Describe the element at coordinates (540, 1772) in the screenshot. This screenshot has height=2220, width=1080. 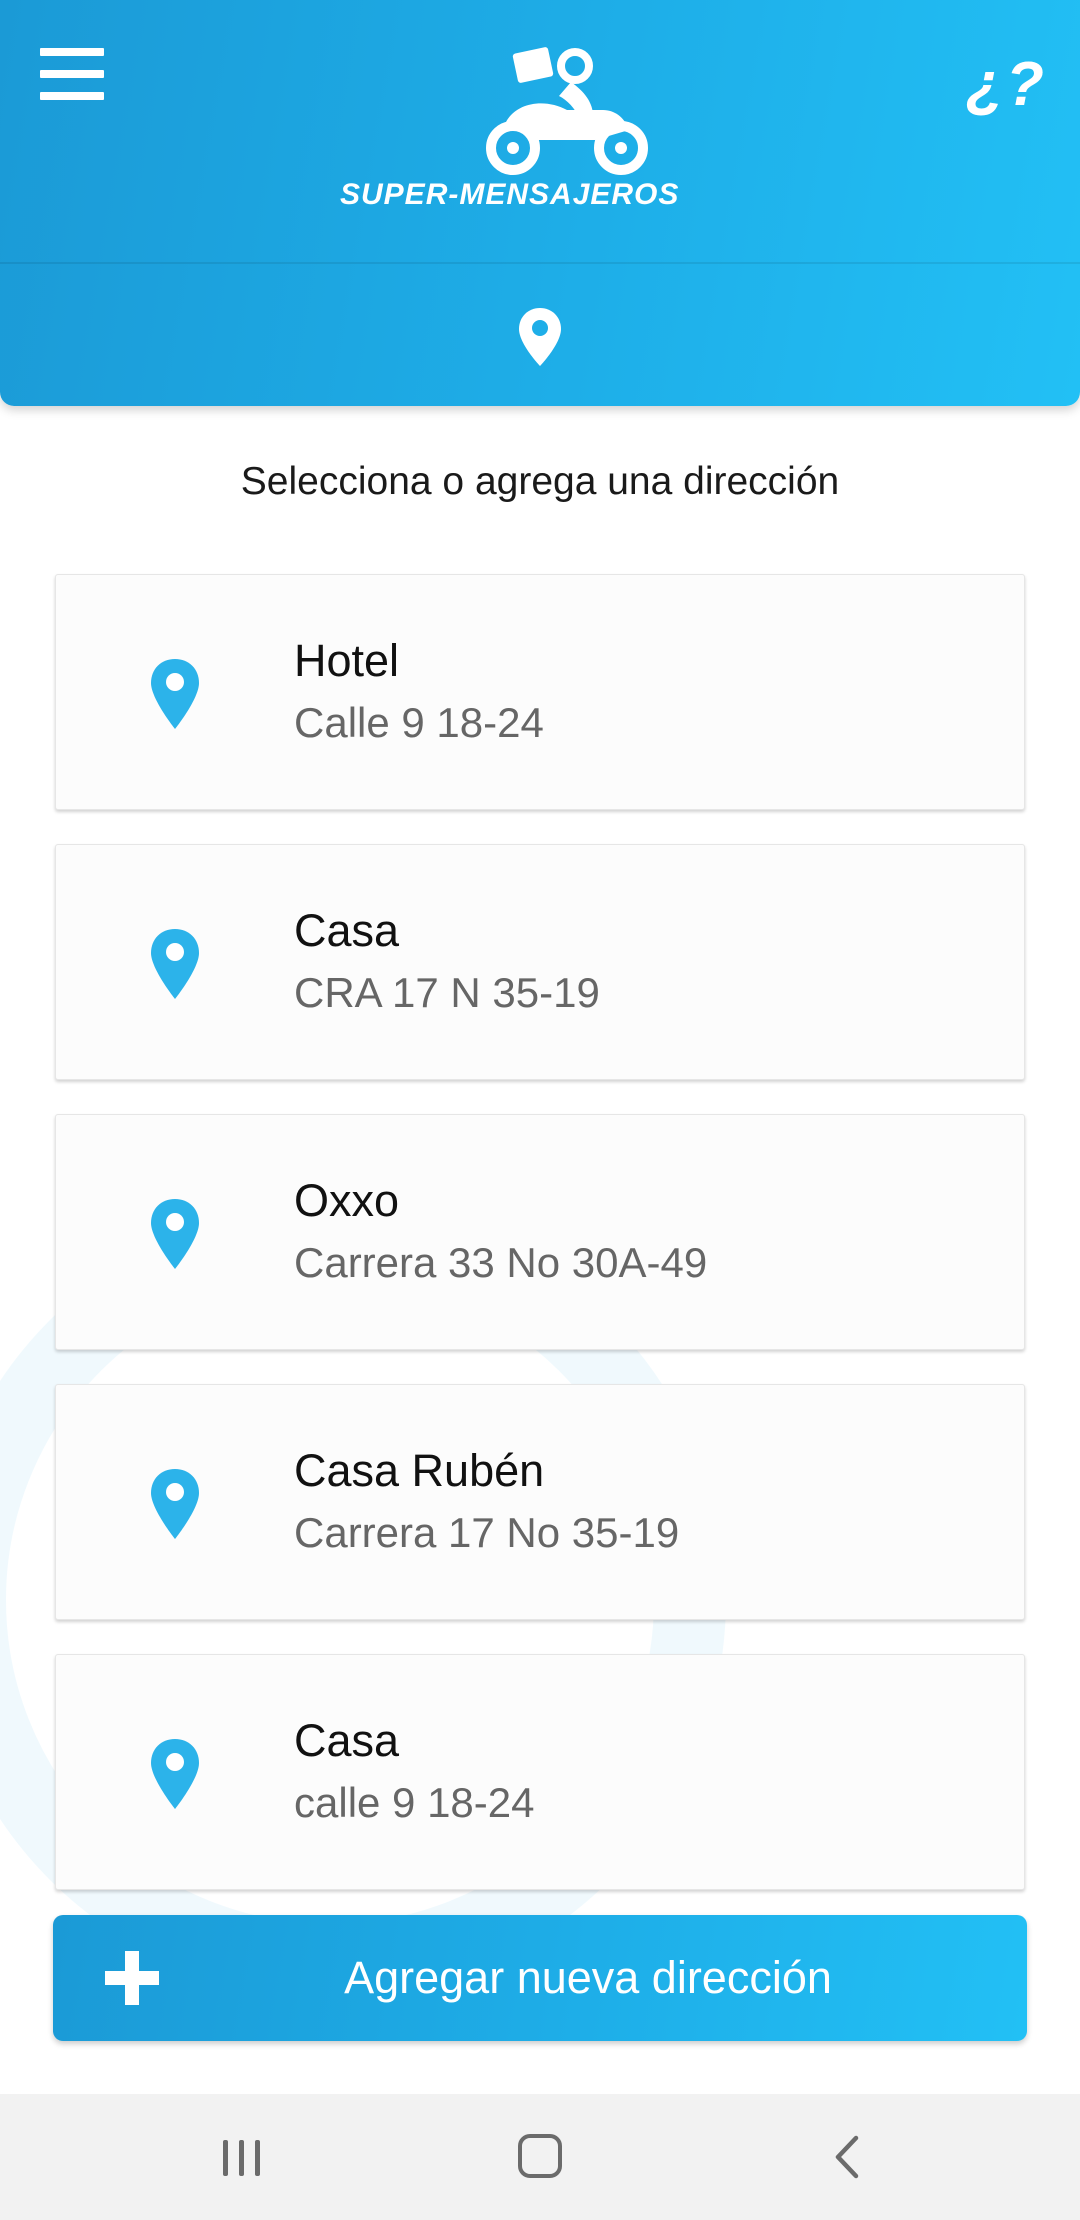
I see `address-card: Casa calle 9 18-24` at that location.